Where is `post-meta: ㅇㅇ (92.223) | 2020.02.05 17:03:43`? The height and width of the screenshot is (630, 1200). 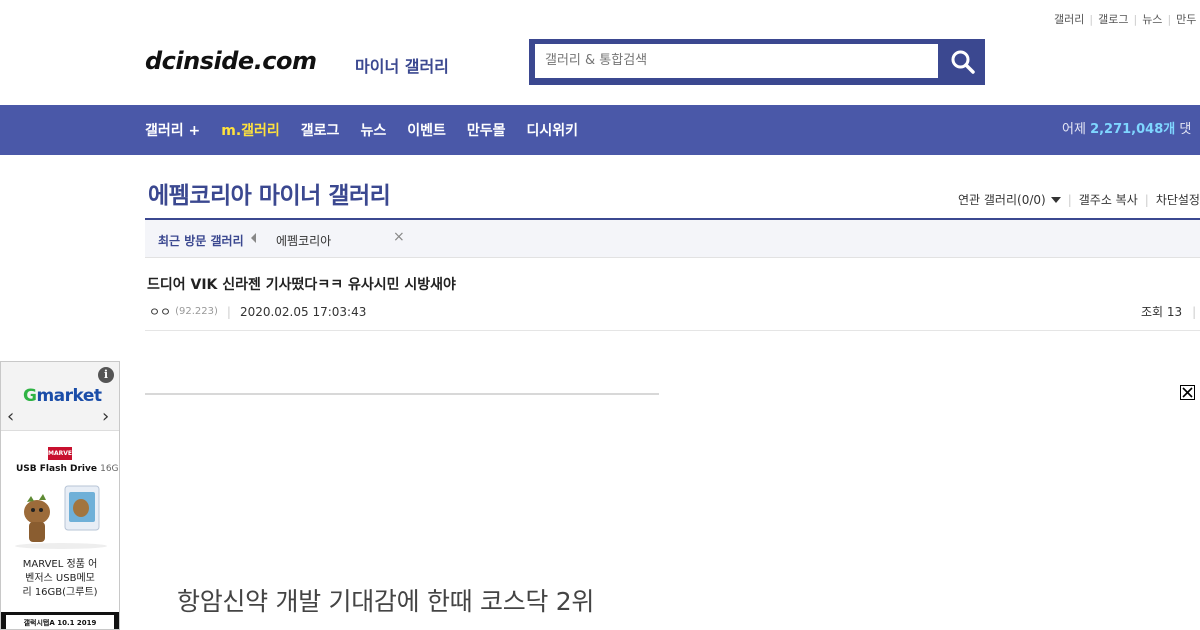
post-meta: ㅇㅇ (92.223) | 2020.02.05 17:03:43 is located at coordinates (257, 311).